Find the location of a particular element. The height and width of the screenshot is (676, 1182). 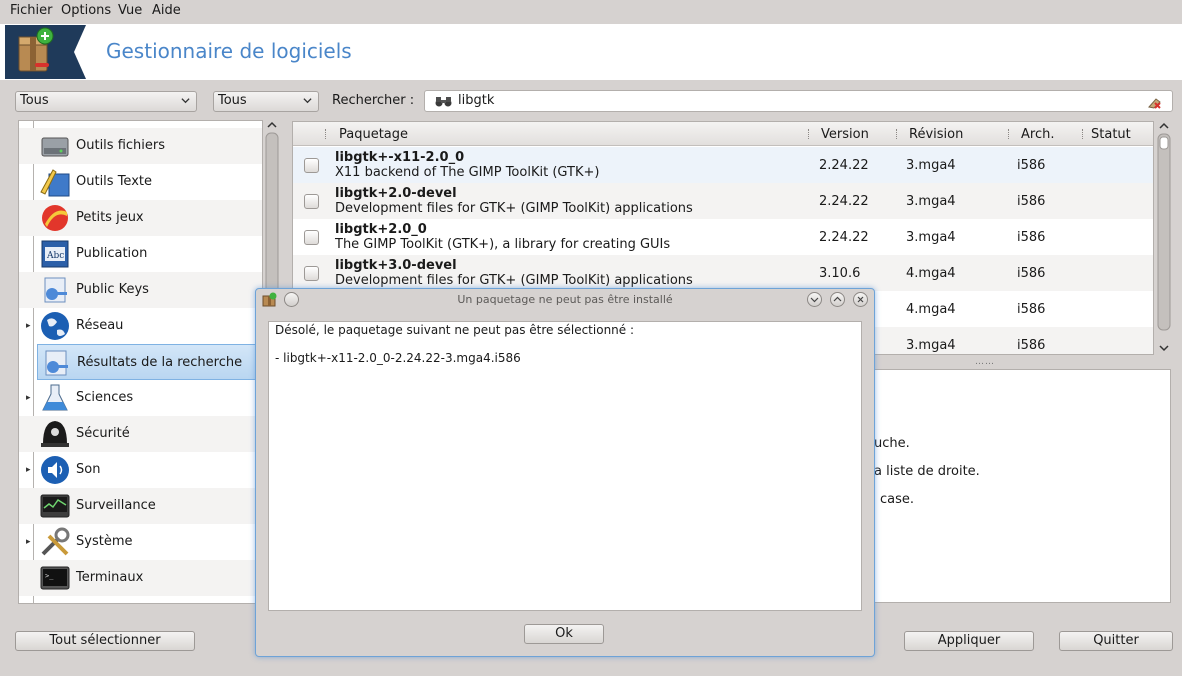

info-text: a liste de droite. is located at coordinates (927, 471).